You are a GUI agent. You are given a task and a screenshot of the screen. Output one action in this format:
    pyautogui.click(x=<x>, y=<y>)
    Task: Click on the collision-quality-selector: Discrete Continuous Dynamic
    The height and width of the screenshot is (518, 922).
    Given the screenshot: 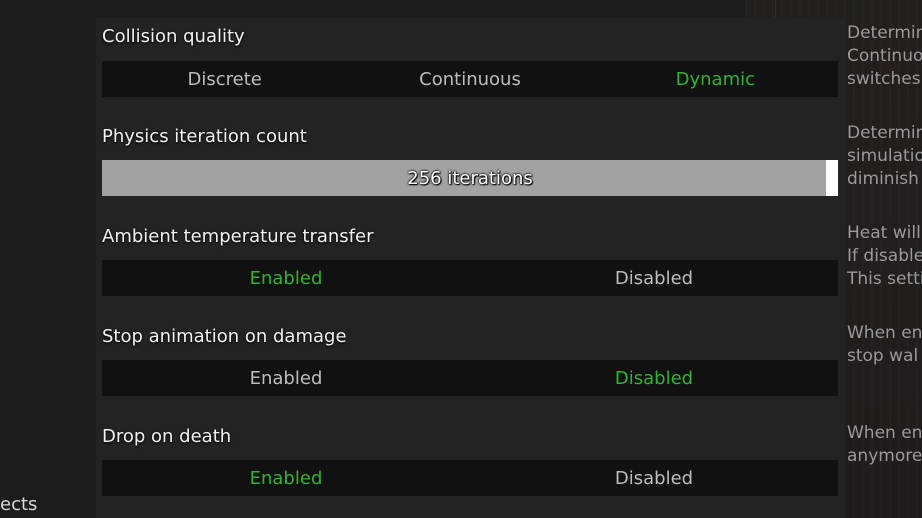 What is the action you would take?
    pyautogui.click(x=470, y=79)
    